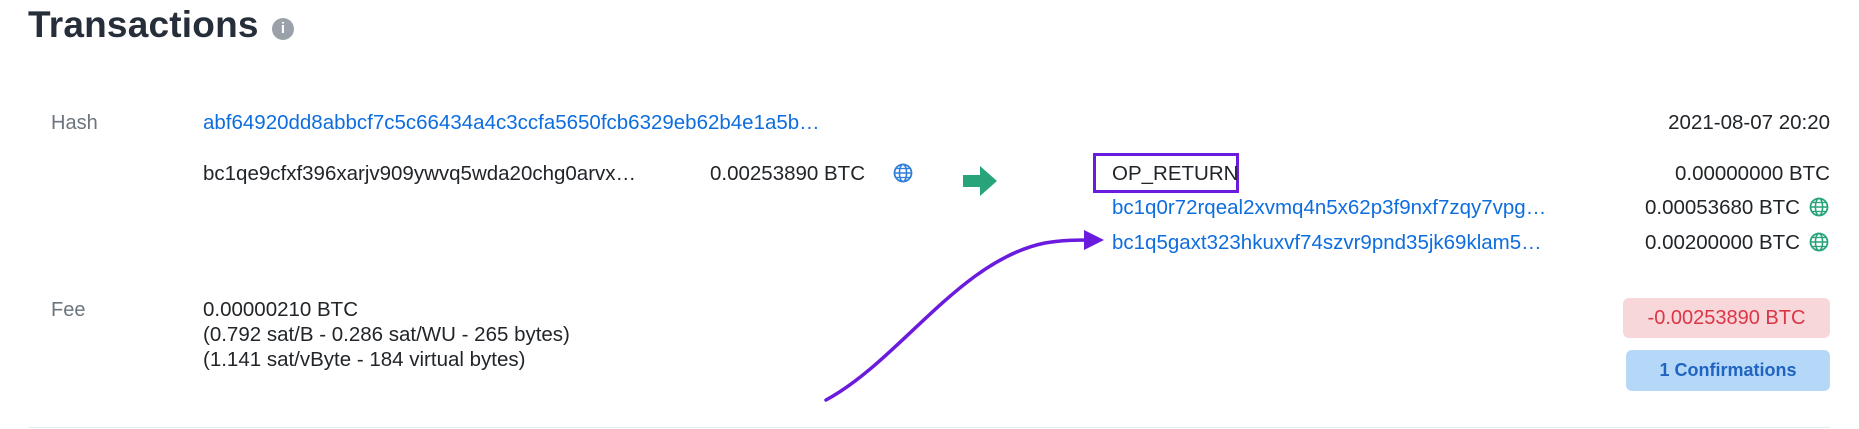 The image size is (1859, 429). Describe the element at coordinates (1752, 173) in the screenshot. I see `output-amount: 0.00000000 BTC` at that location.